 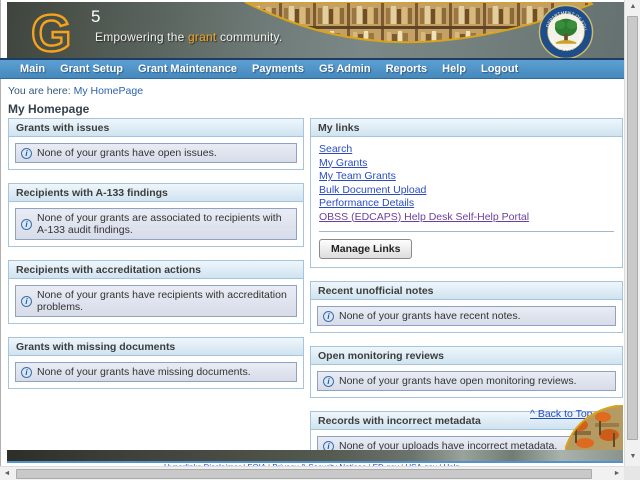 What do you see at coordinates (189, 37) in the screenshot?
I see `banner-tagline: Empowering the grant community.` at bounding box center [189, 37].